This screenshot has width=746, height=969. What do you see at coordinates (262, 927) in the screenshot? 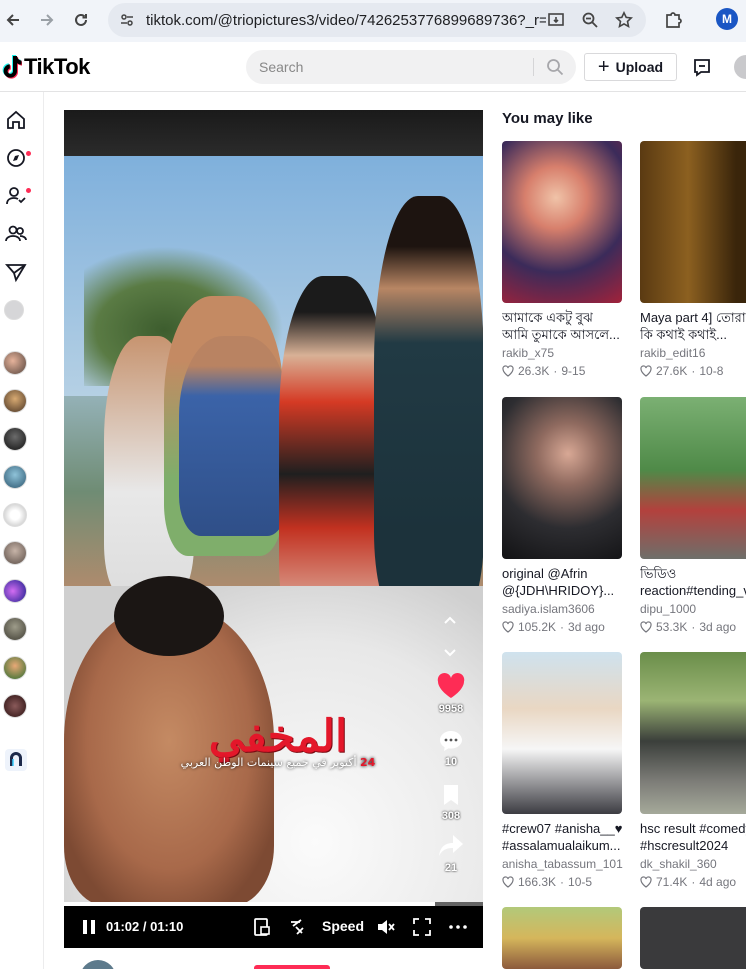
I see `floating-player-icon` at bounding box center [262, 927].